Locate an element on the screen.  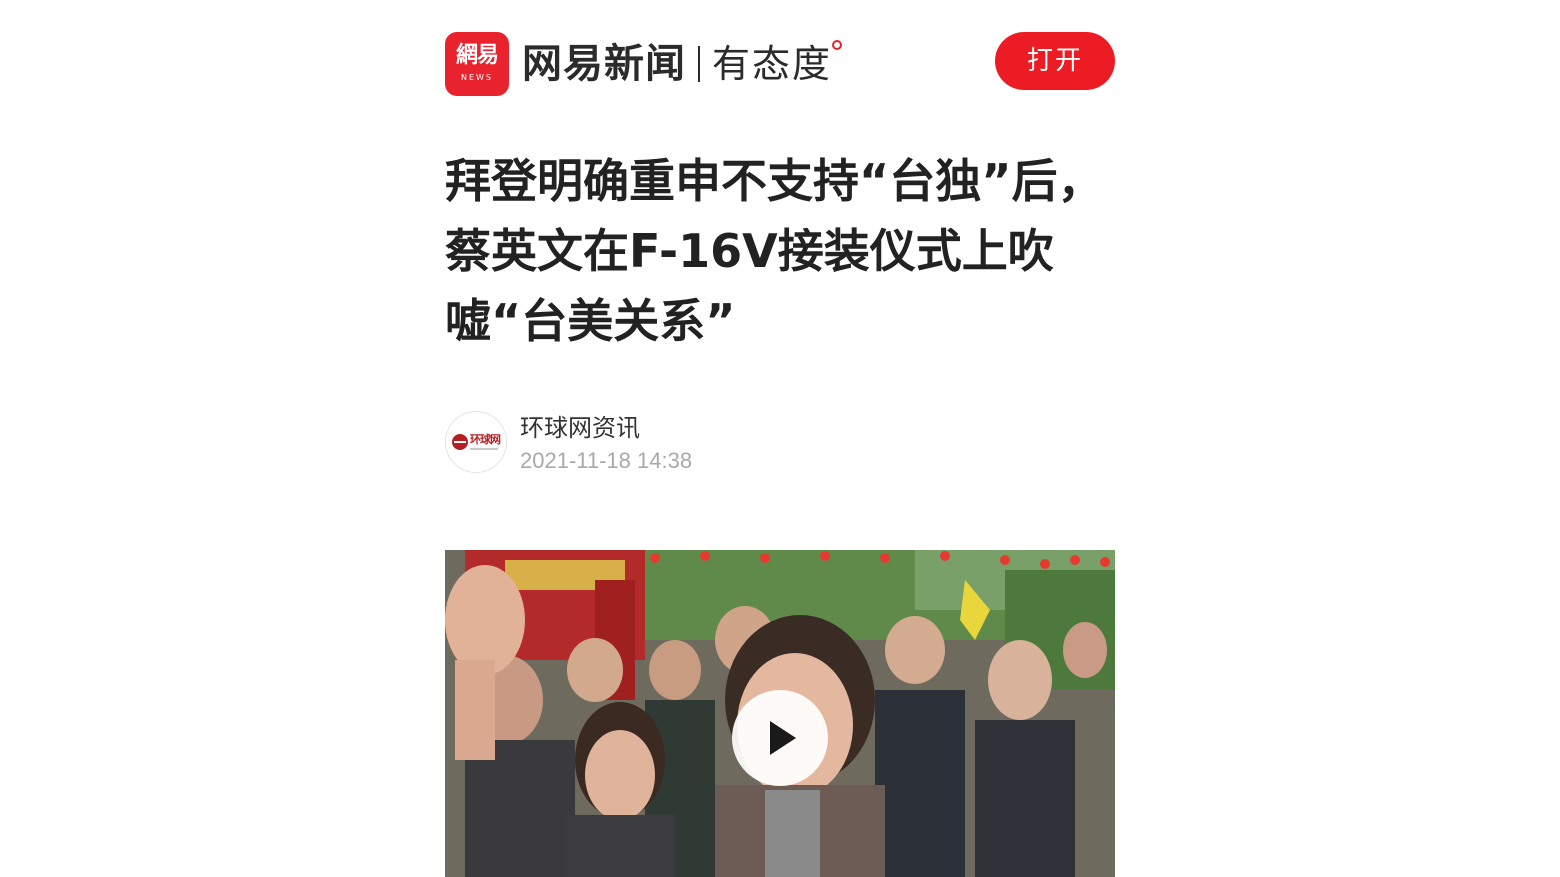
netease-news-logo: 網易 NEWS is located at coordinates (477, 64).